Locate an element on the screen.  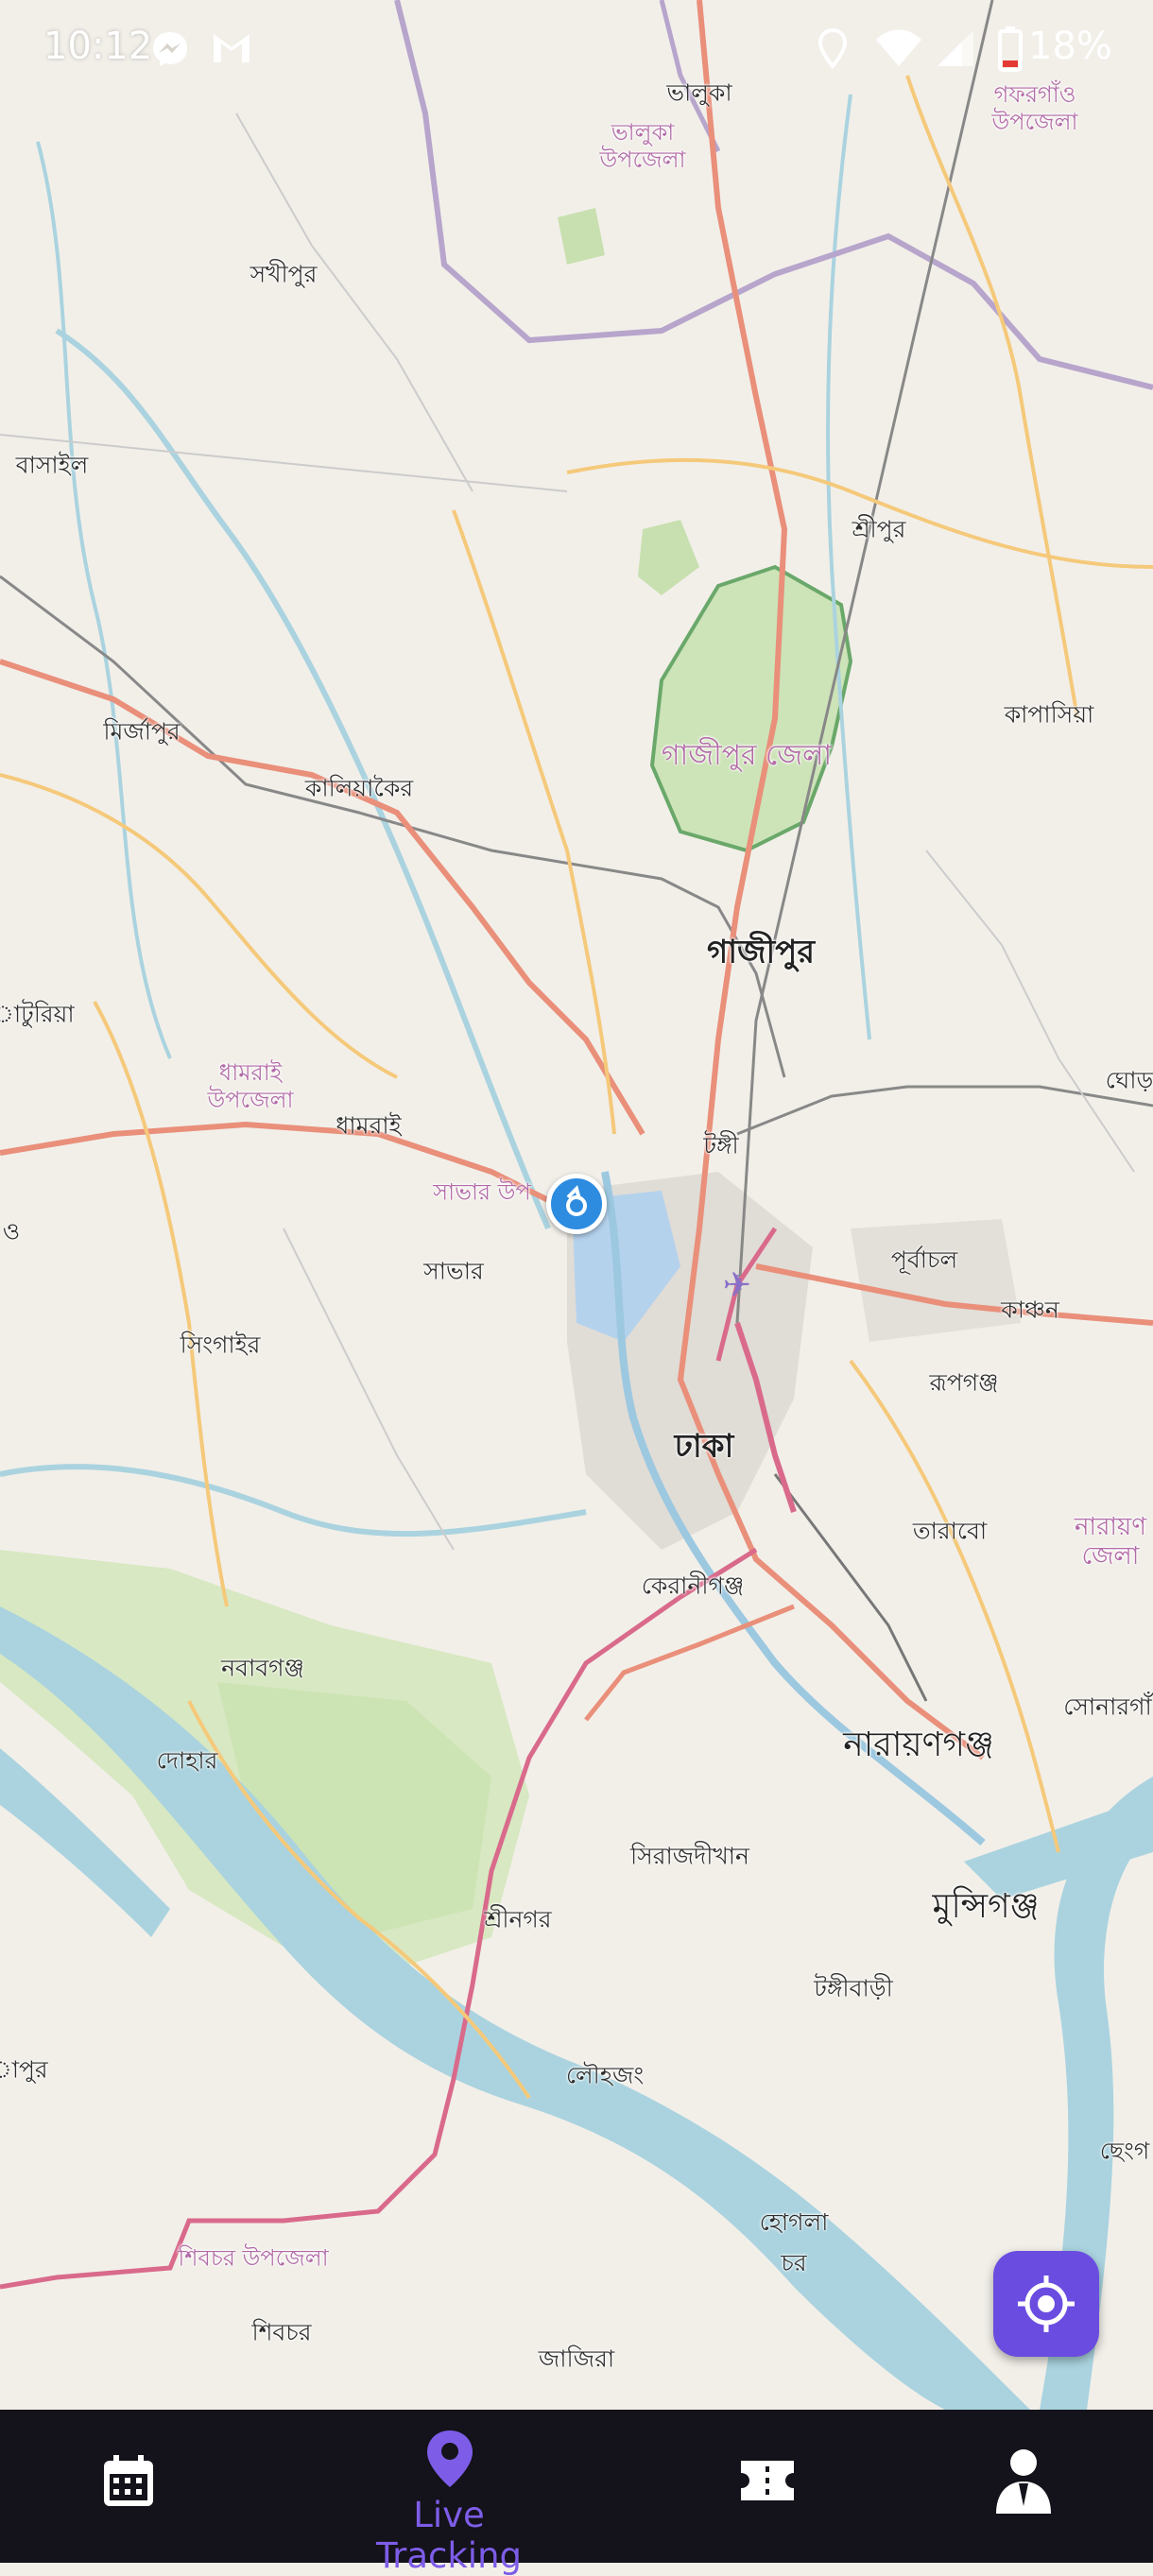
place-label: কালিয়াকৈর is located at coordinates (359, 788).